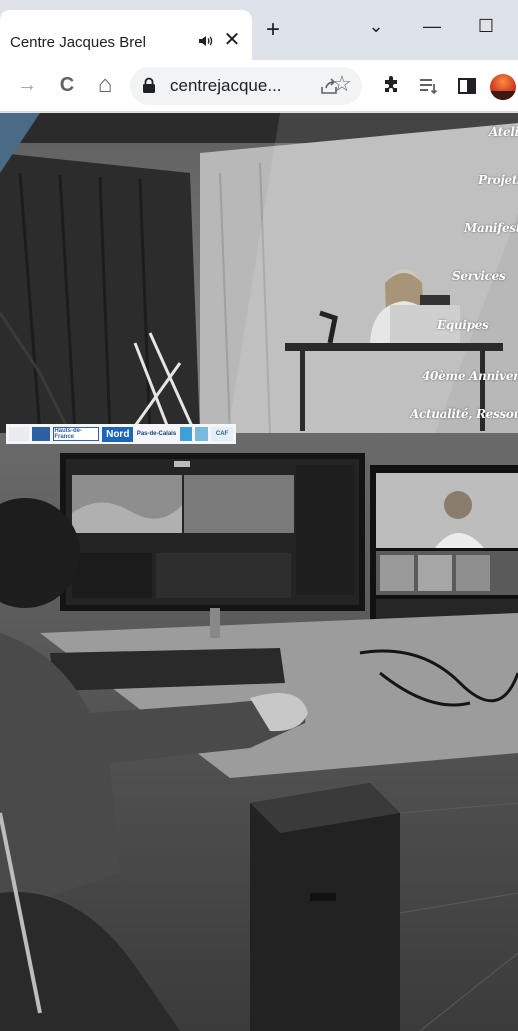 Image resolution: width=518 pixels, height=1031 pixels. Describe the element at coordinates (232, 40) in the screenshot. I see `close-tab-icon: ✕` at that location.